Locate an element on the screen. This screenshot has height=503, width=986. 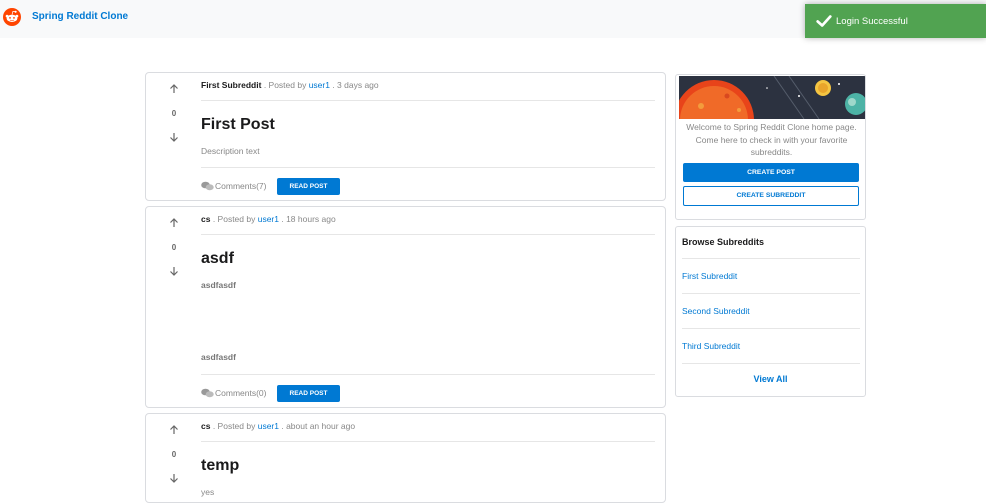
comments-link: Comments(7) is located at coordinates (233, 186).